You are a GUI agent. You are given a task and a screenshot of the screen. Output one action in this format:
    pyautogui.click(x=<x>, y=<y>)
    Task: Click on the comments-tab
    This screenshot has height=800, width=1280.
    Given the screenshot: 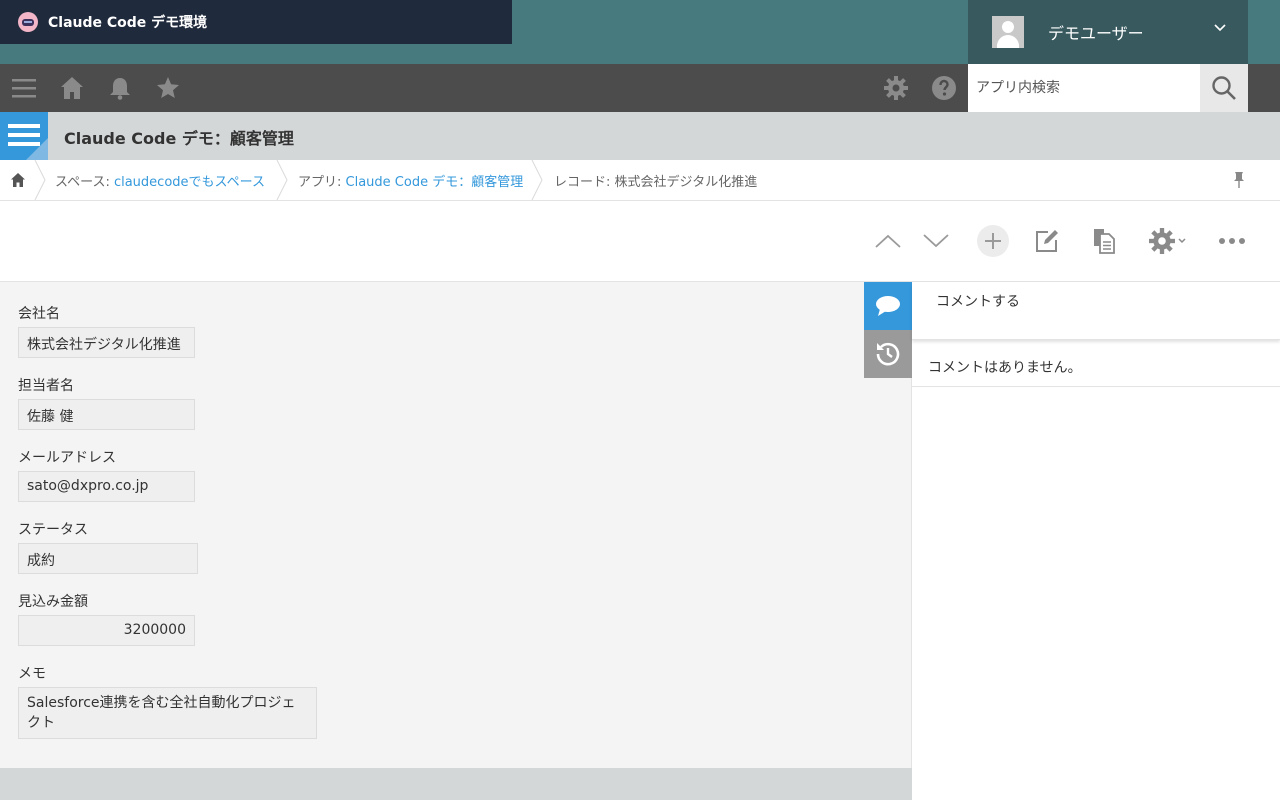 What is the action you would take?
    pyautogui.click(x=888, y=306)
    